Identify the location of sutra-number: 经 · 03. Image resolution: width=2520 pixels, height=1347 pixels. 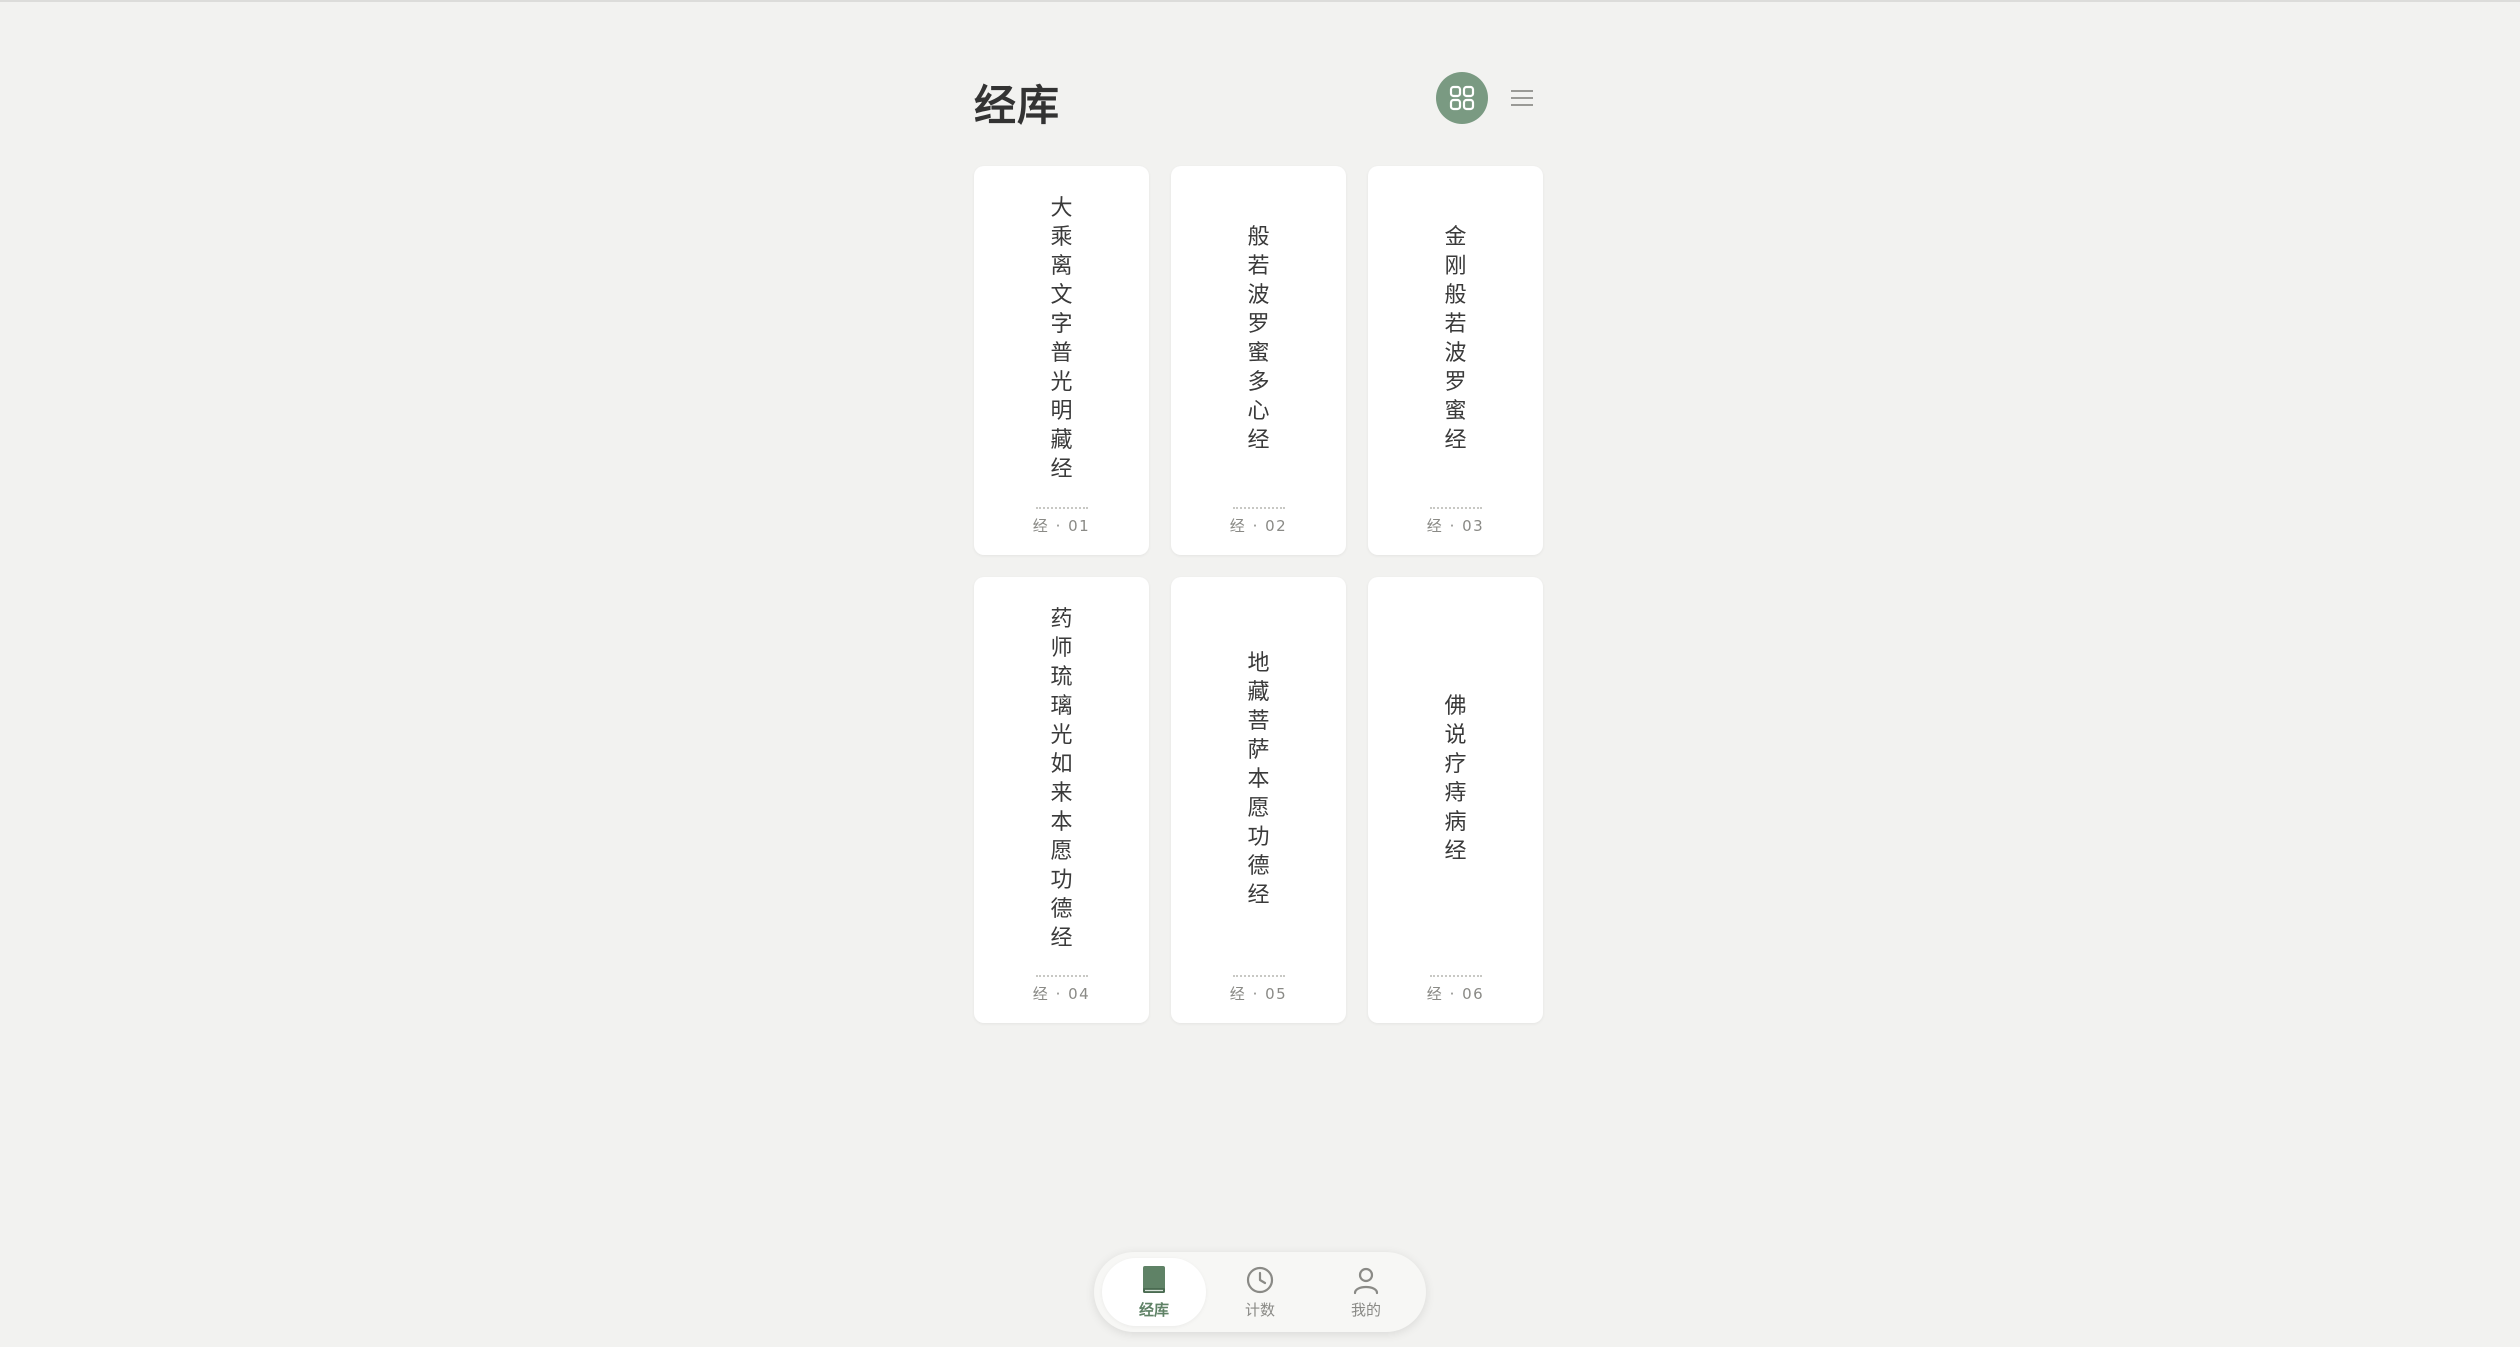
(1455, 526).